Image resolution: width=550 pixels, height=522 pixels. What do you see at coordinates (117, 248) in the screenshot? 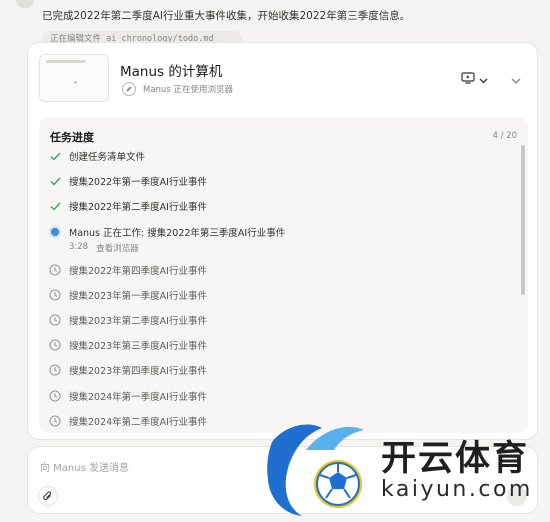
I see `view-browser-link: 查看浏览器` at bounding box center [117, 248].